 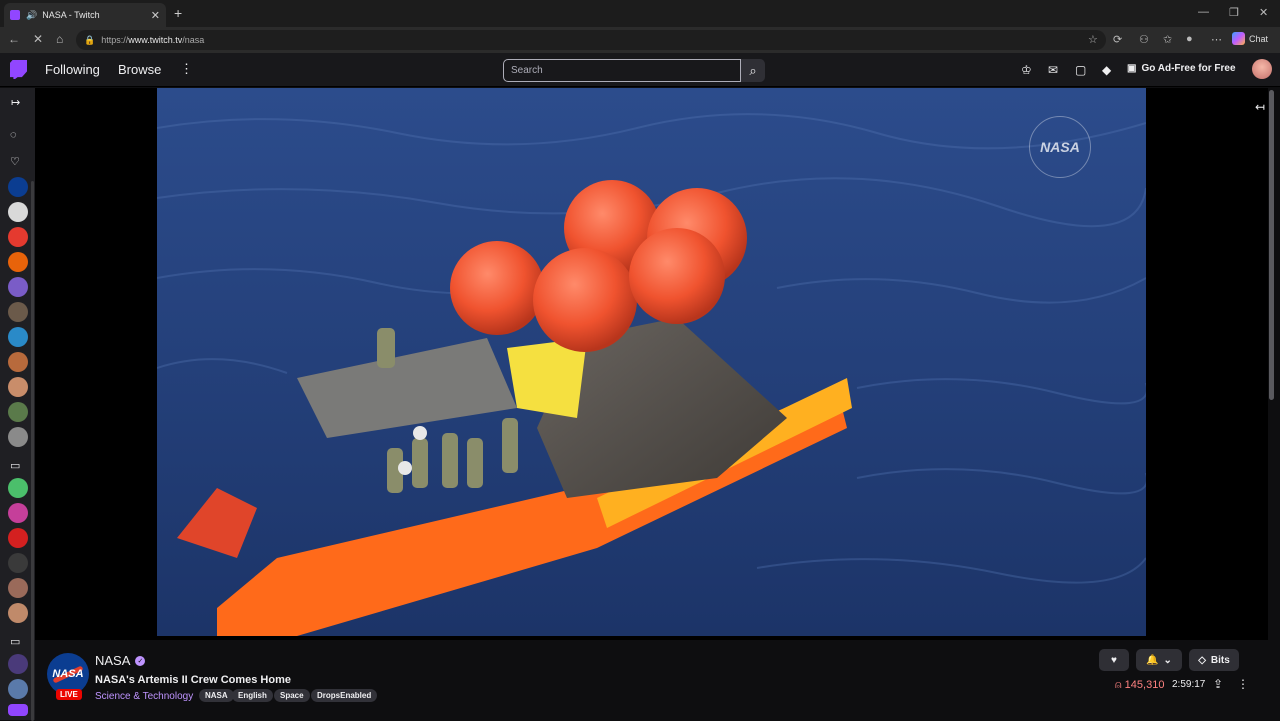 I want to click on back-icon: ←, so click(x=14, y=39).